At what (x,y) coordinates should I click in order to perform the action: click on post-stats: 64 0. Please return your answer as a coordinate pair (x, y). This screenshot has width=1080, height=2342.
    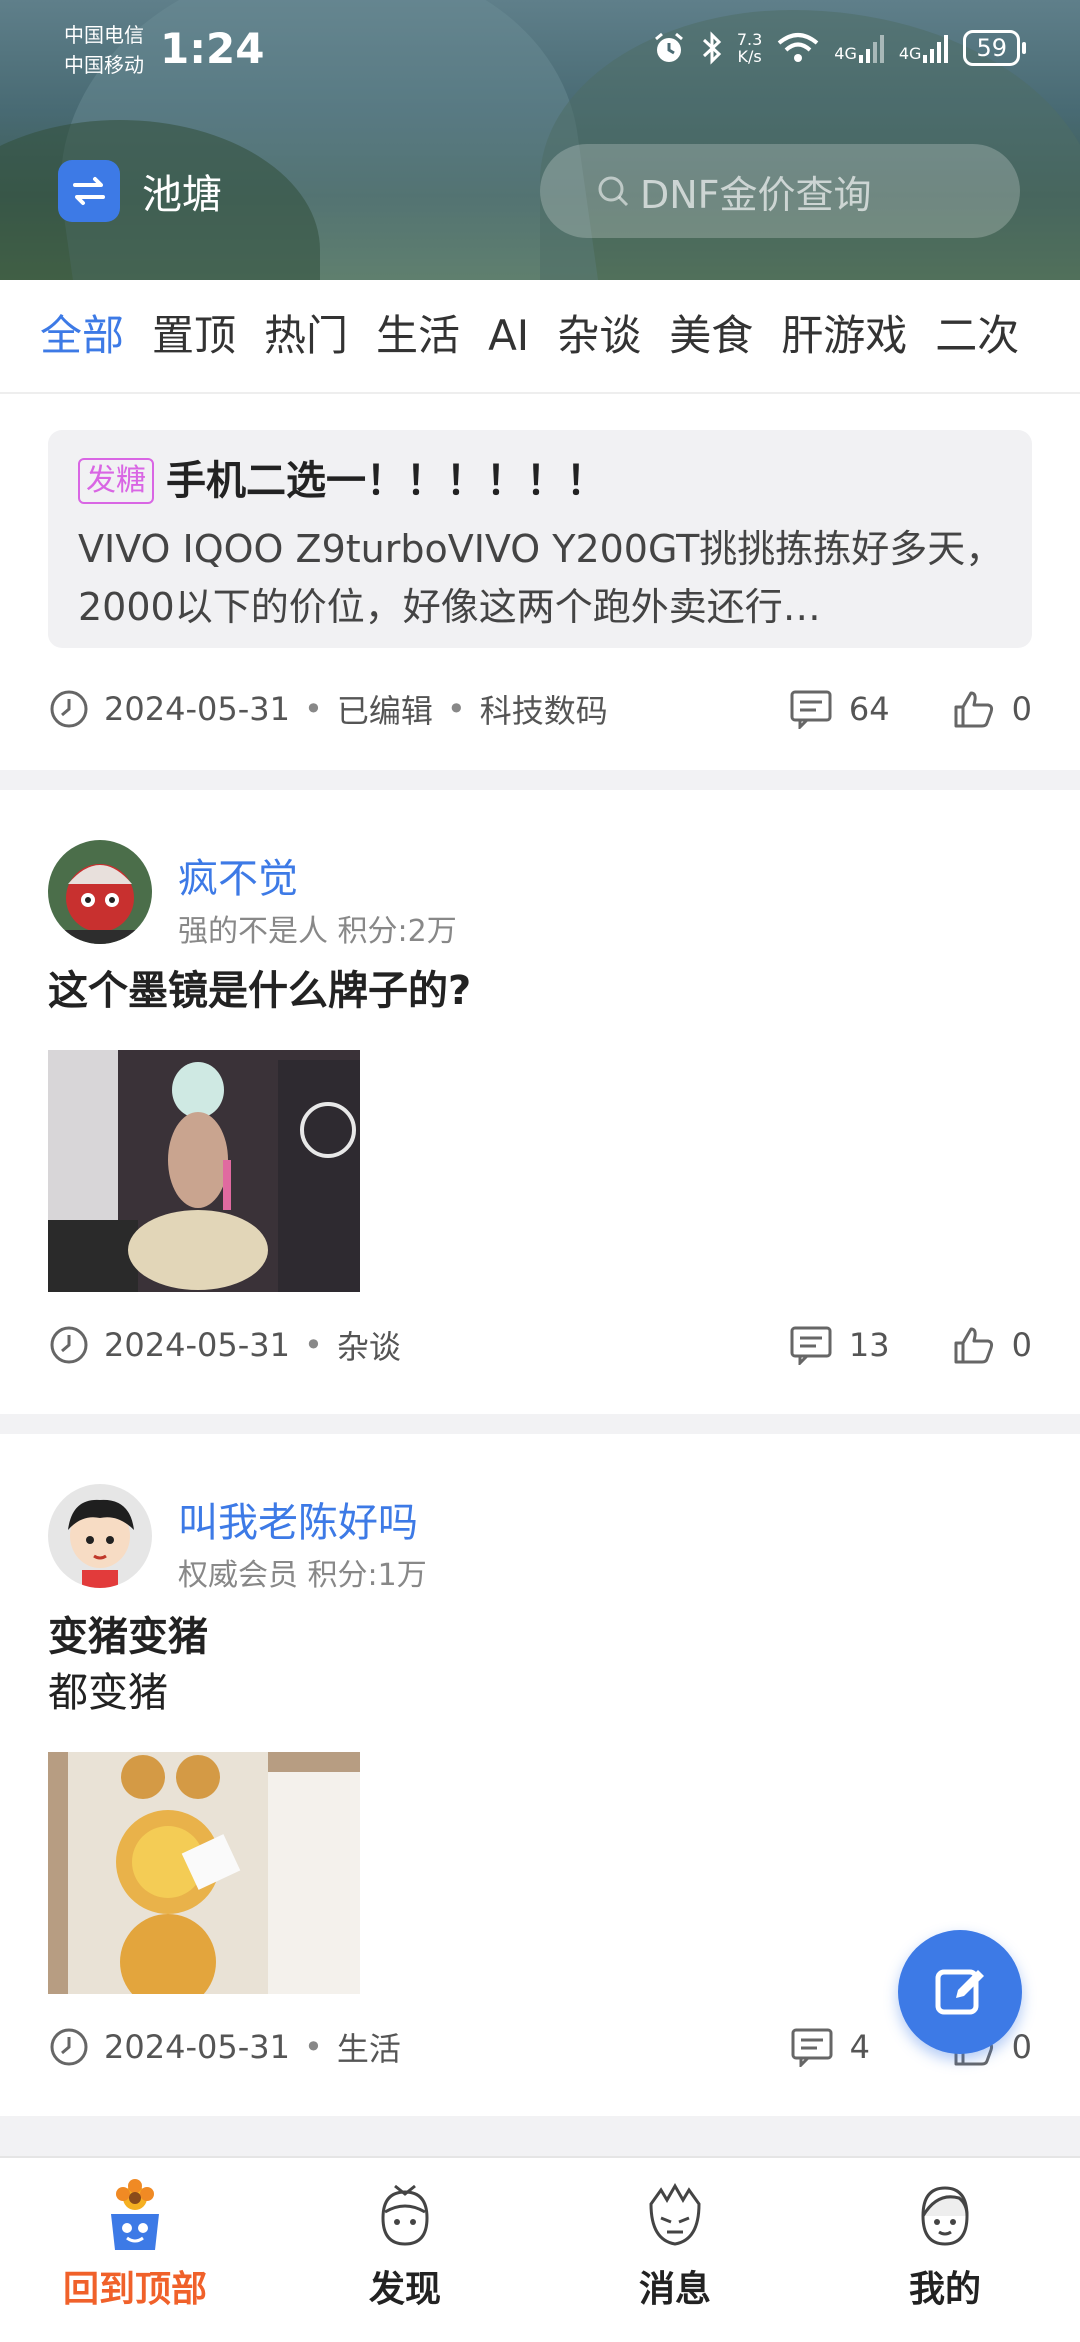
    Looking at the image, I should click on (910, 709).